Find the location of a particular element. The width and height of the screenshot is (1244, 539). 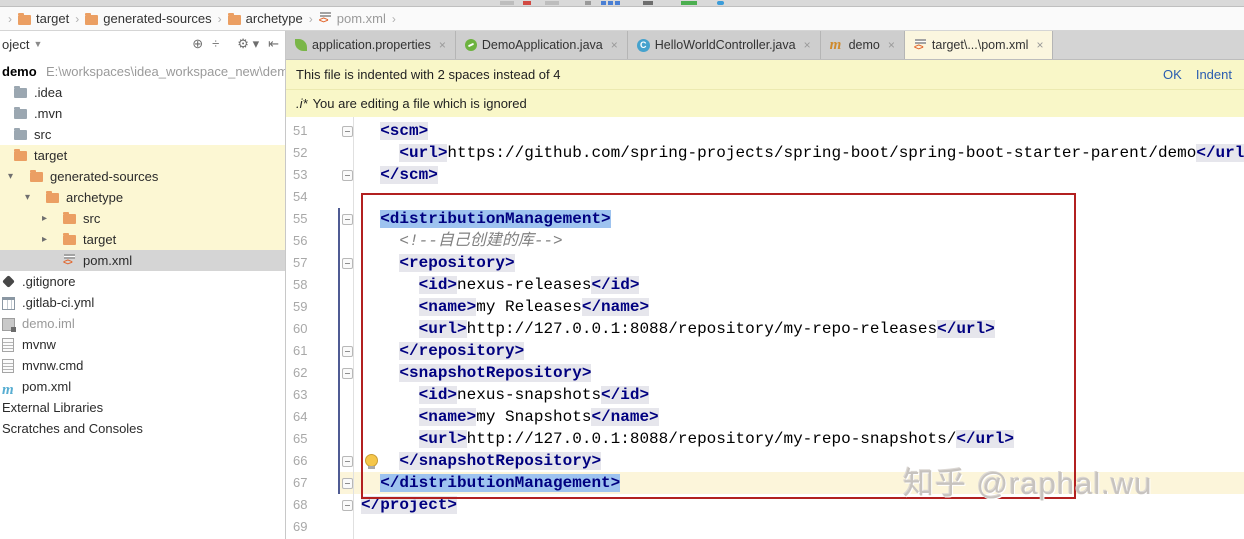

line-number: 63 is located at coordinates (300, 394).